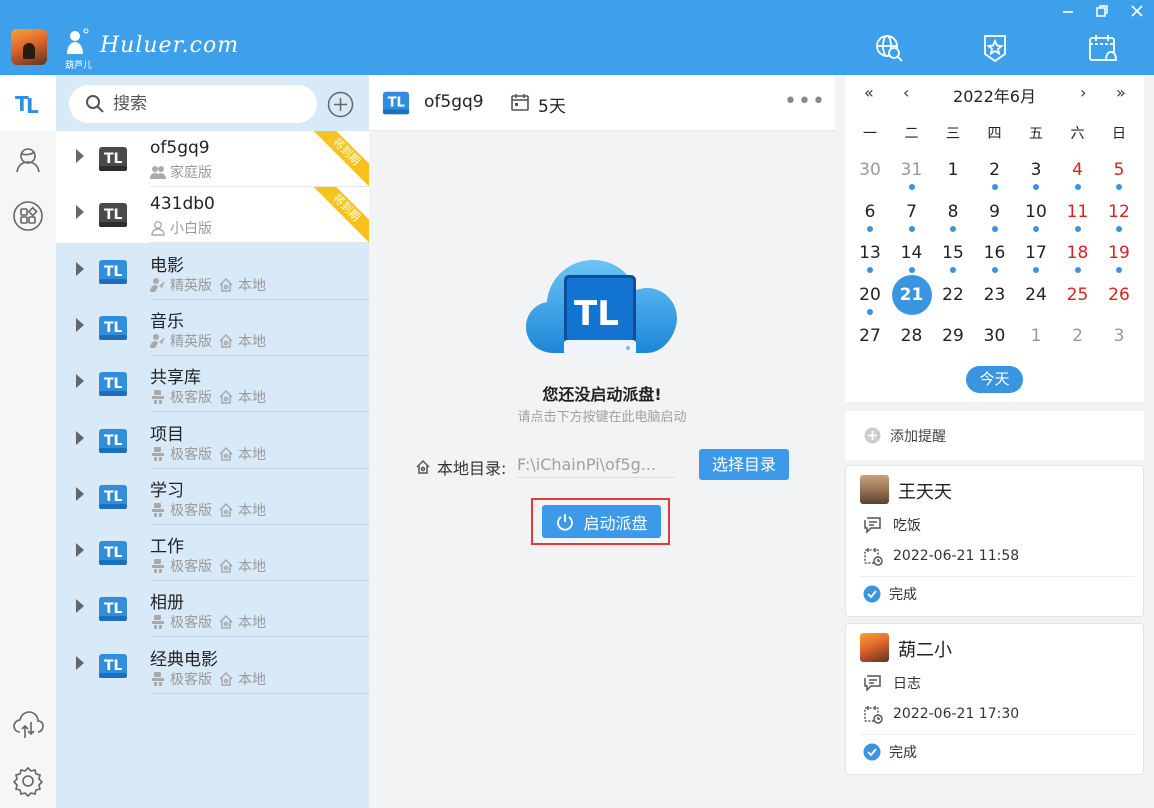 This screenshot has height=808, width=1154. I want to click on calendar-day: 4, so click(1078, 170).